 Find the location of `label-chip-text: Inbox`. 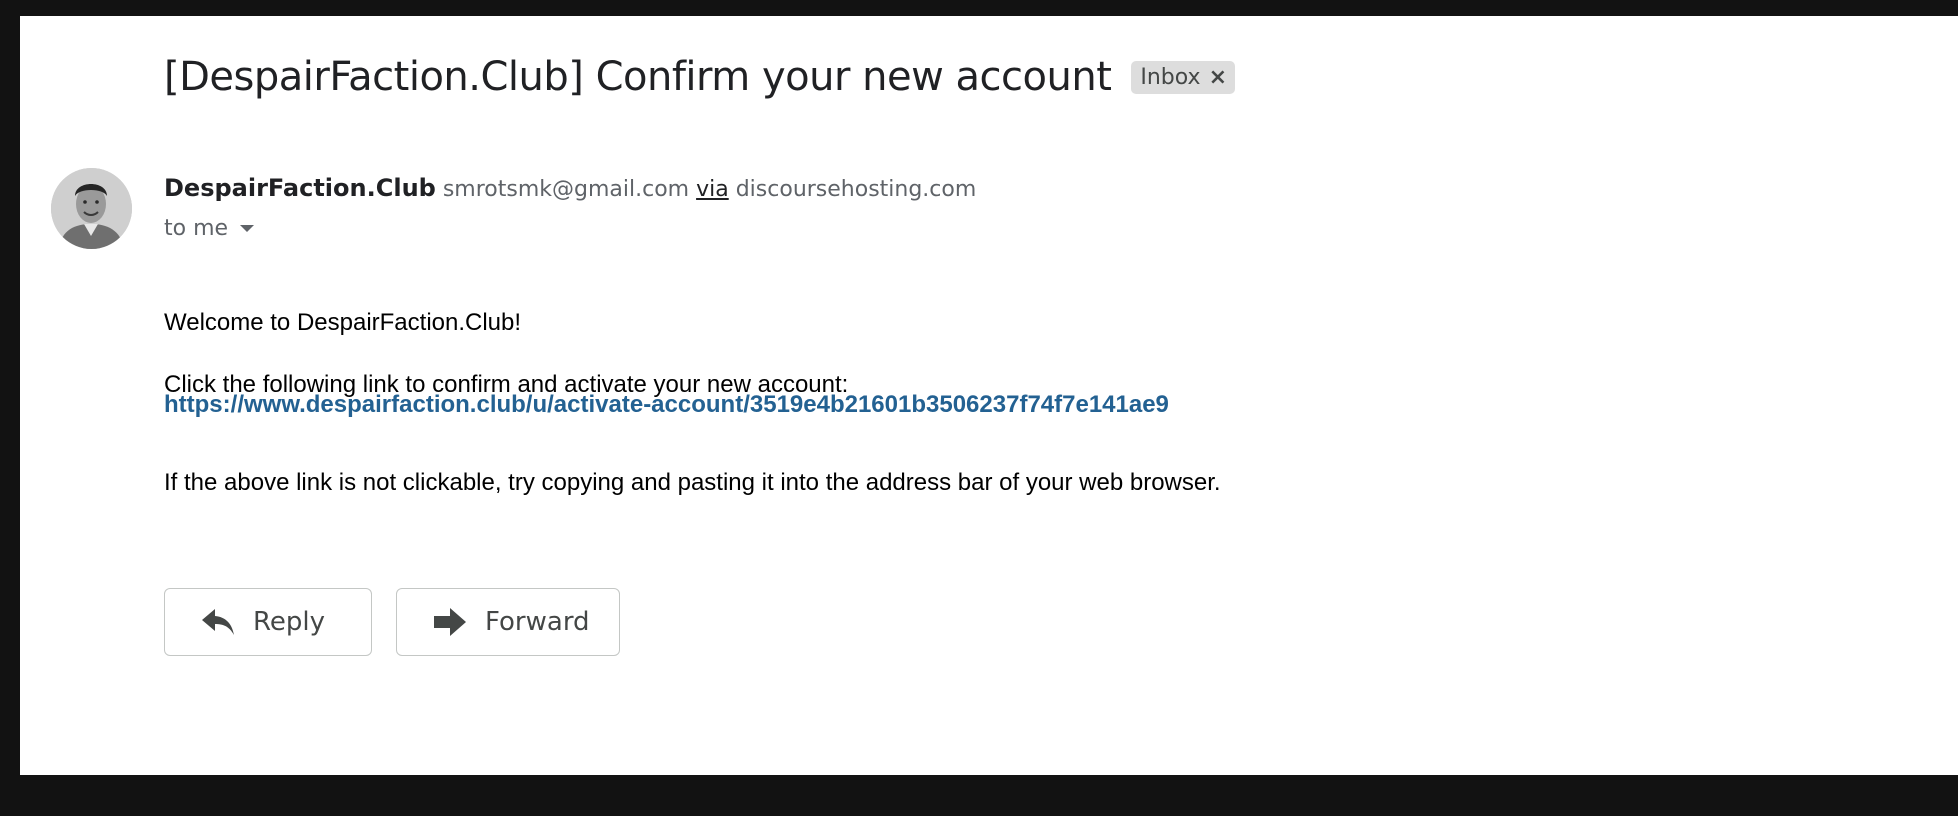

label-chip-text: Inbox is located at coordinates (1170, 77).